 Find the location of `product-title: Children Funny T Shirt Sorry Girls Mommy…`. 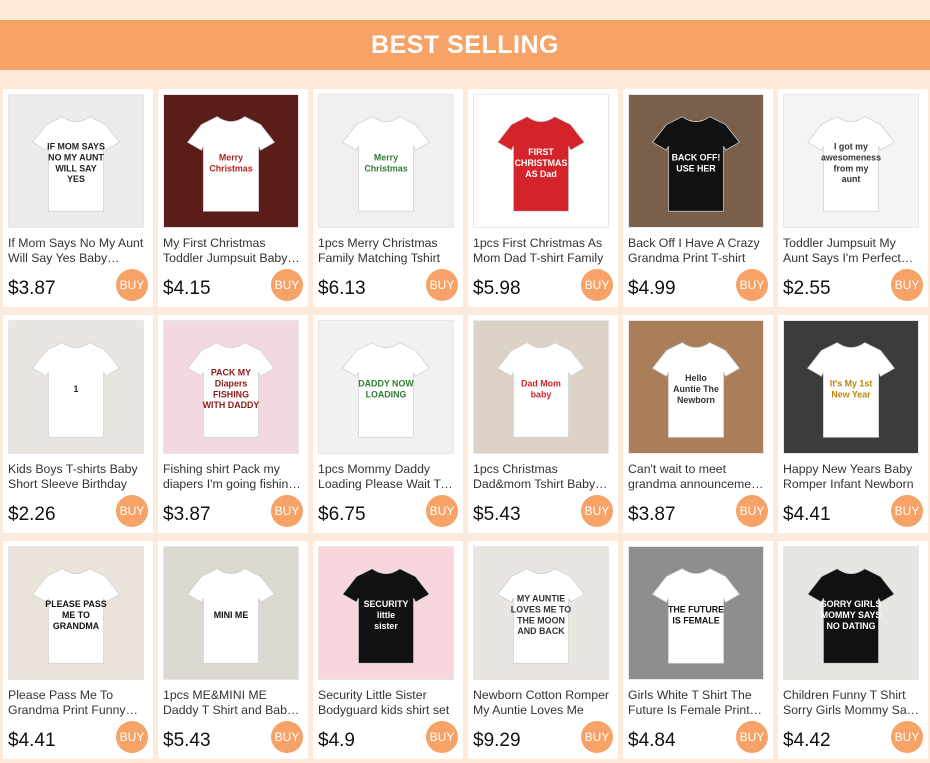

product-title: Children Funny T Shirt Sorry Girls Mommy… is located at coordinates (852, 703).